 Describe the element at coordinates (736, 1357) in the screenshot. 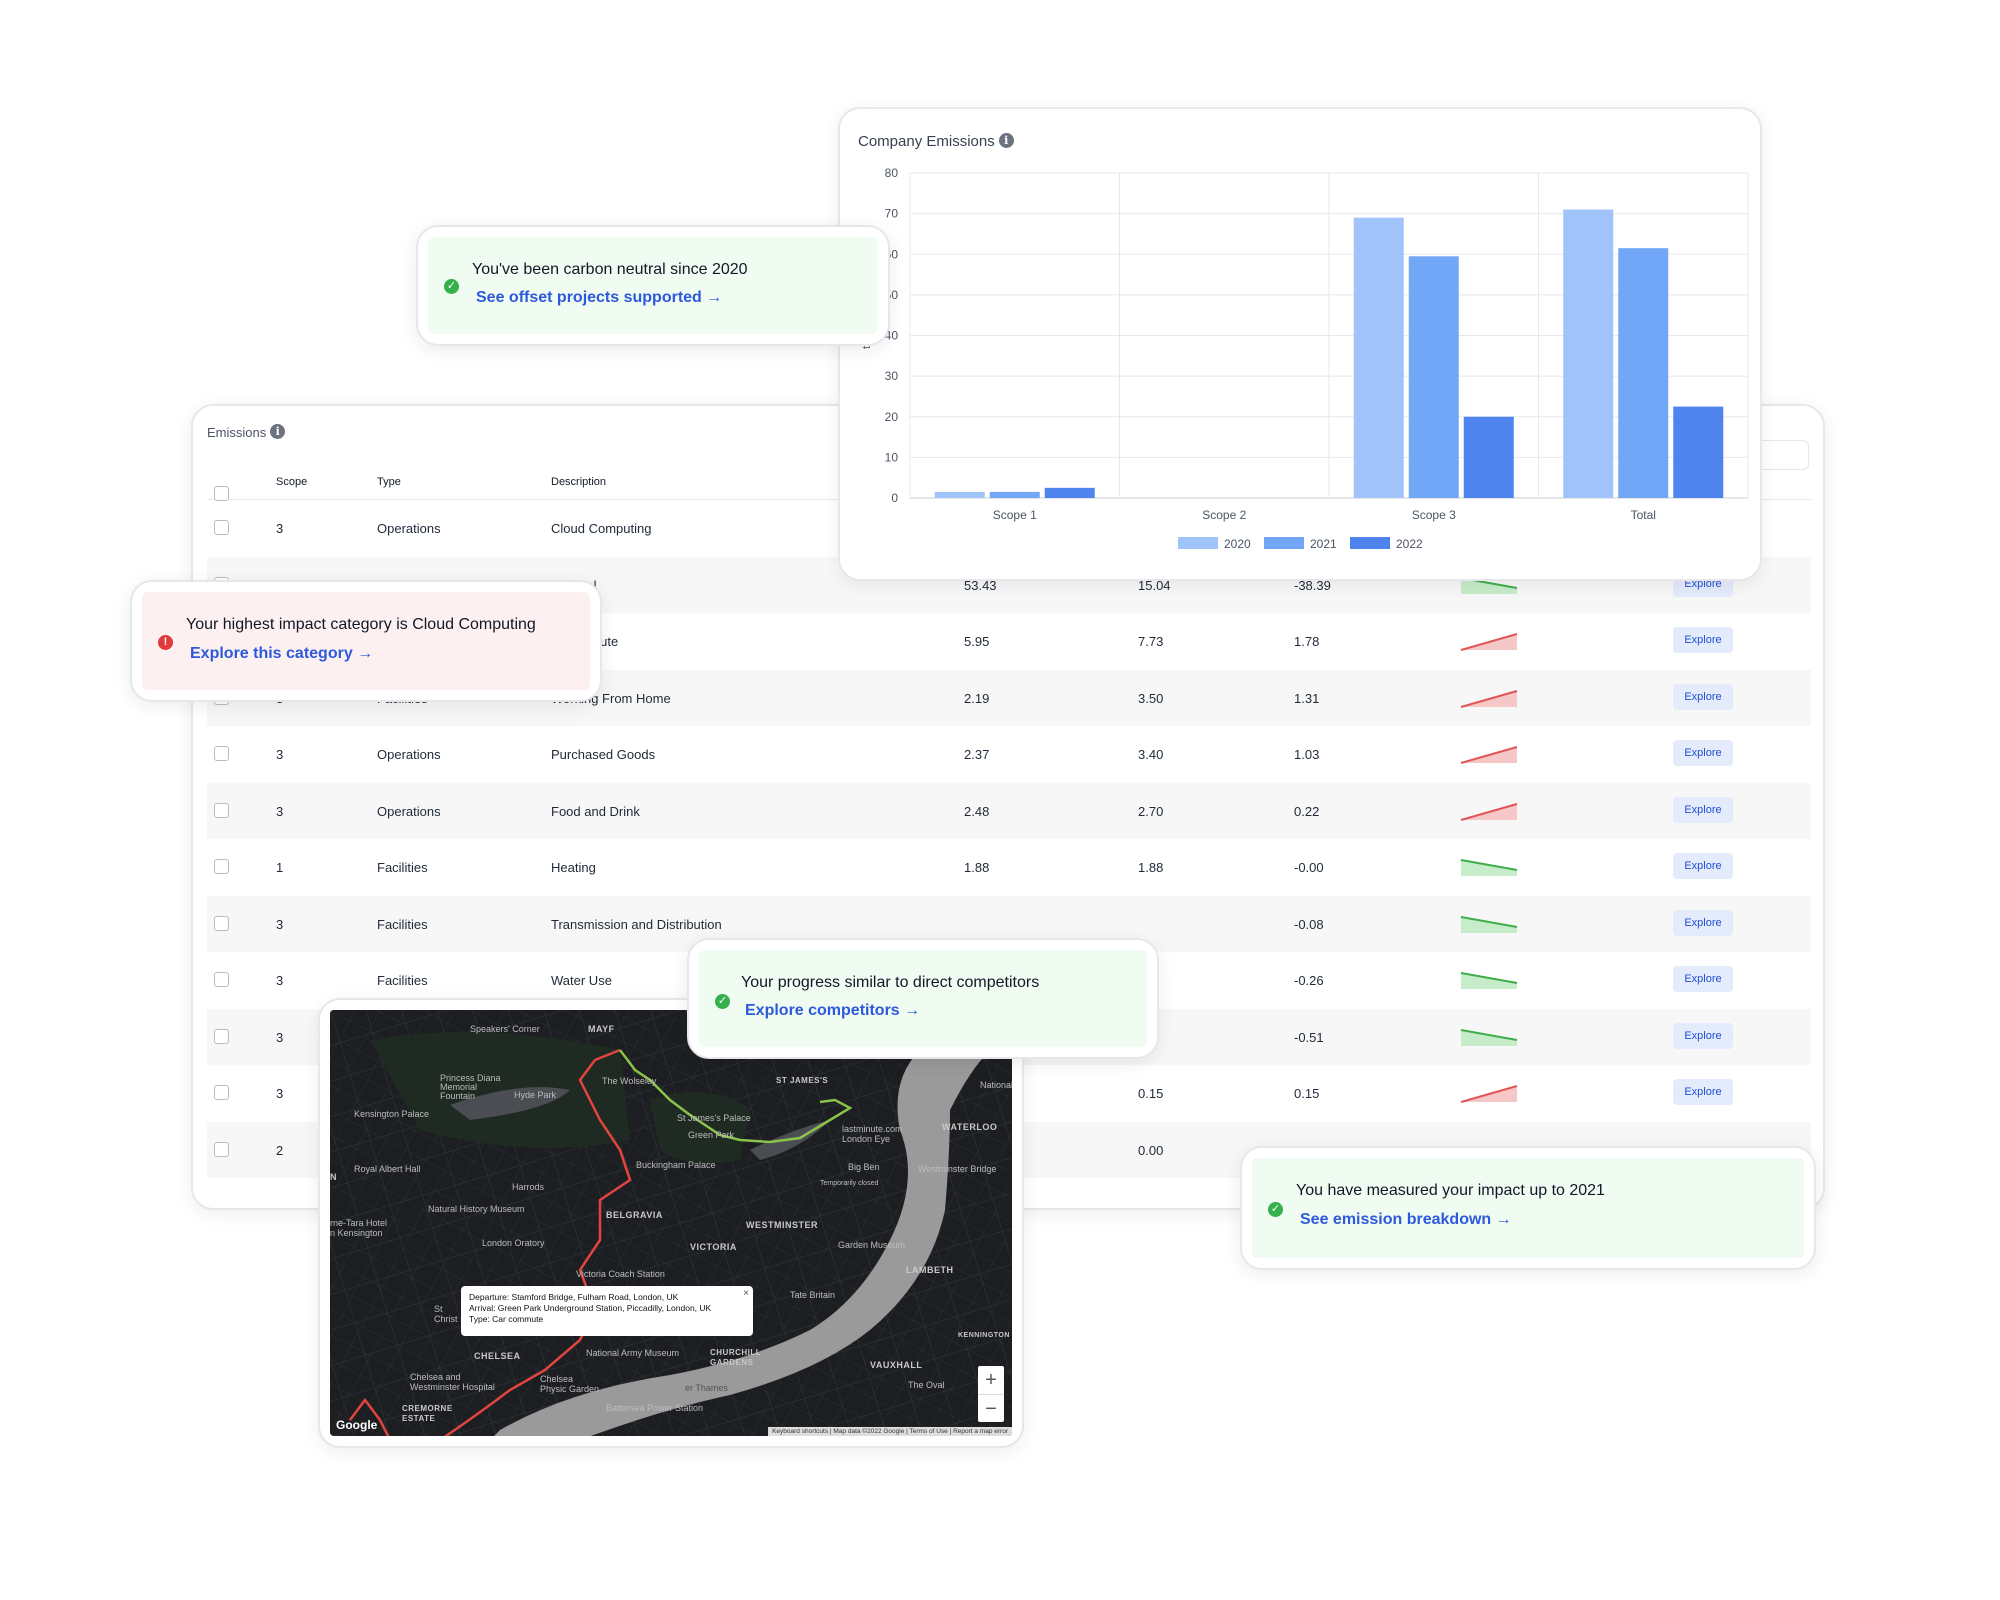

I see `map-label: CHURCHILL GARDENS` at that location.